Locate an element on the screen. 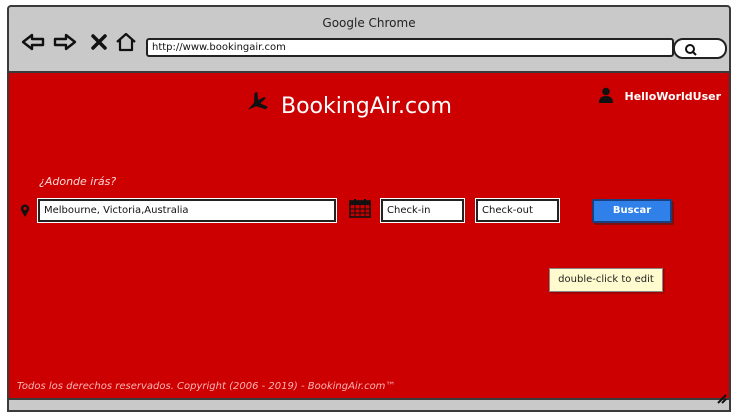  checkin-input: Check-in is located at coordinates (422, 210).